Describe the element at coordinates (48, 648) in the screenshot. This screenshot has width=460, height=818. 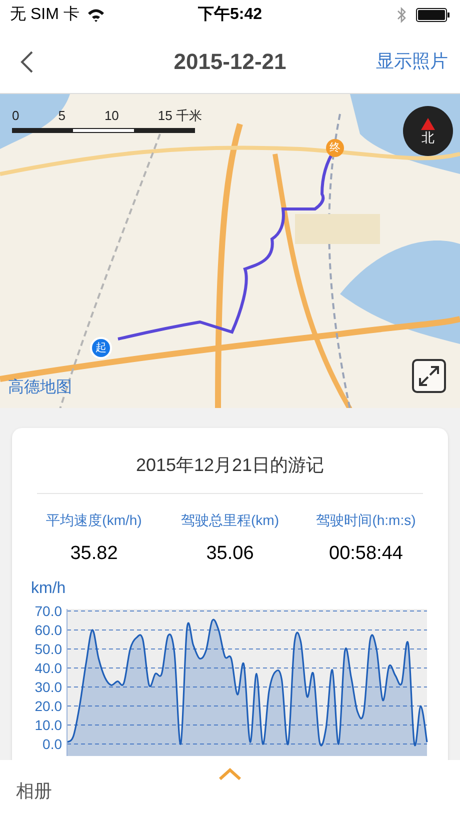
I see `y-tick-label: 50.0` at that location.